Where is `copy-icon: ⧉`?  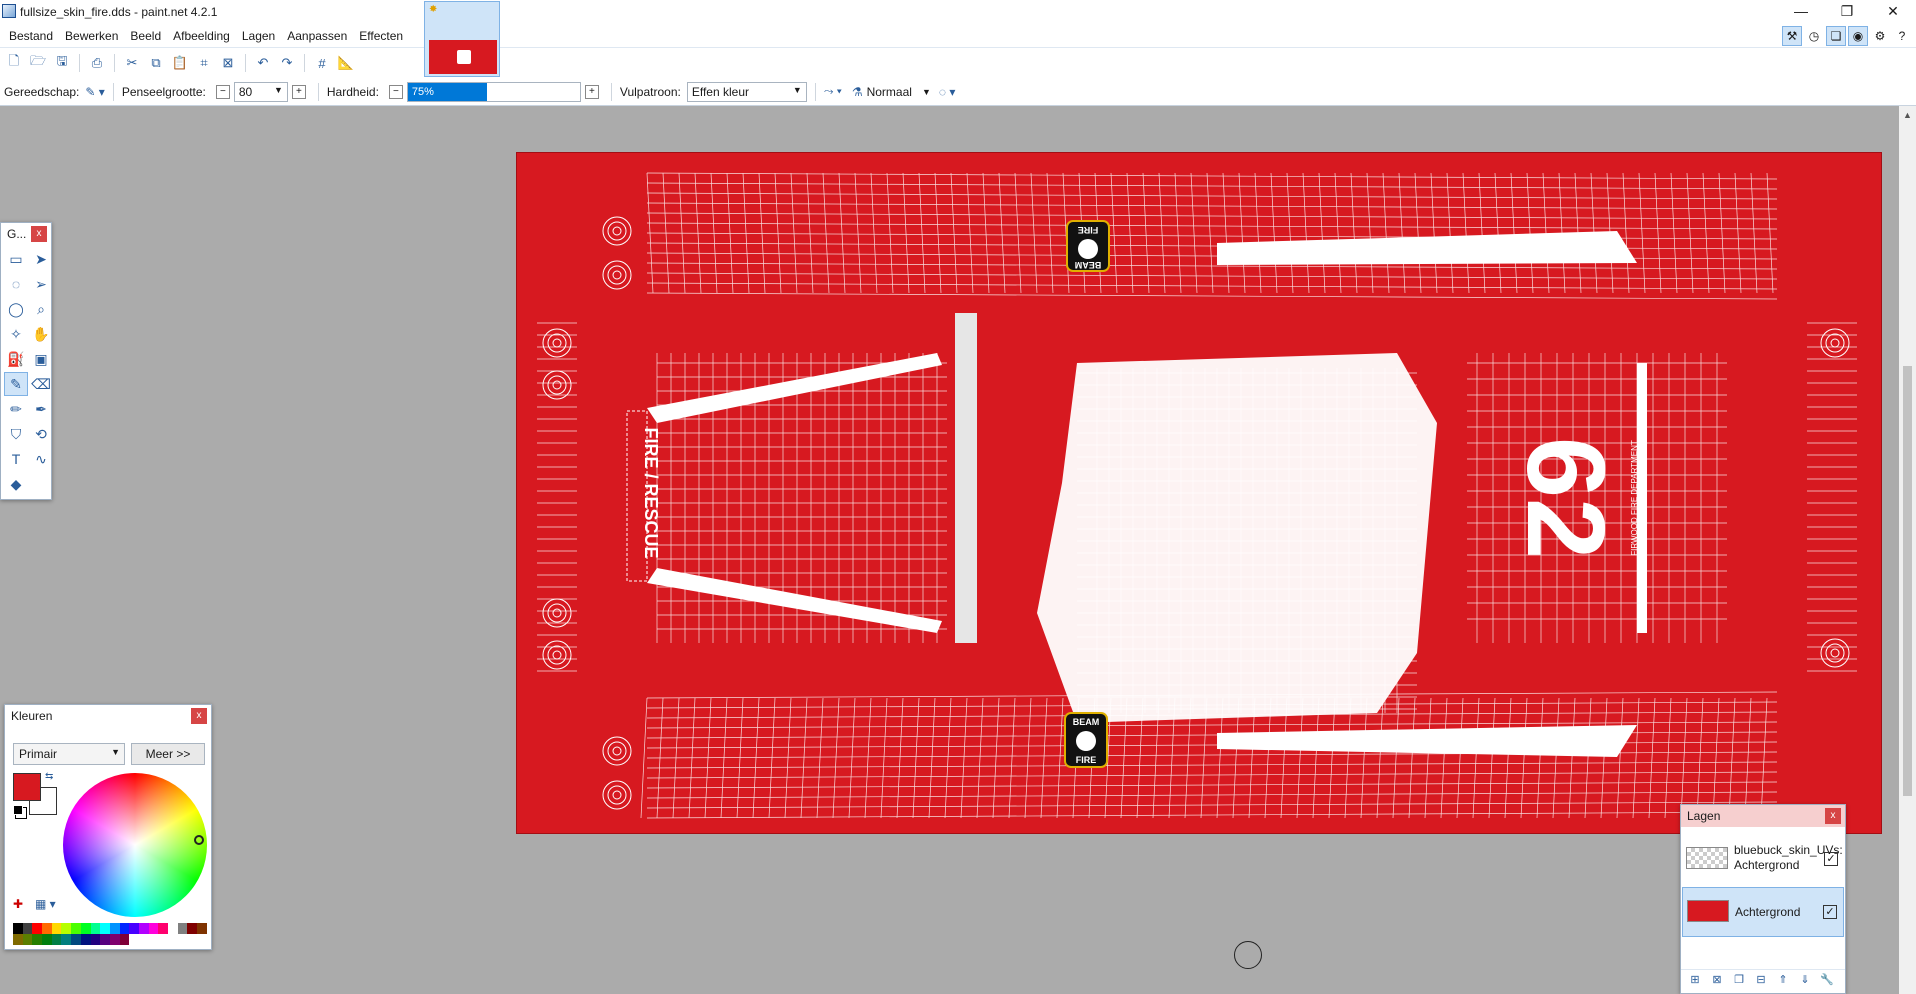
copy-icon: ⧉ is located at coordinates (156, 63).